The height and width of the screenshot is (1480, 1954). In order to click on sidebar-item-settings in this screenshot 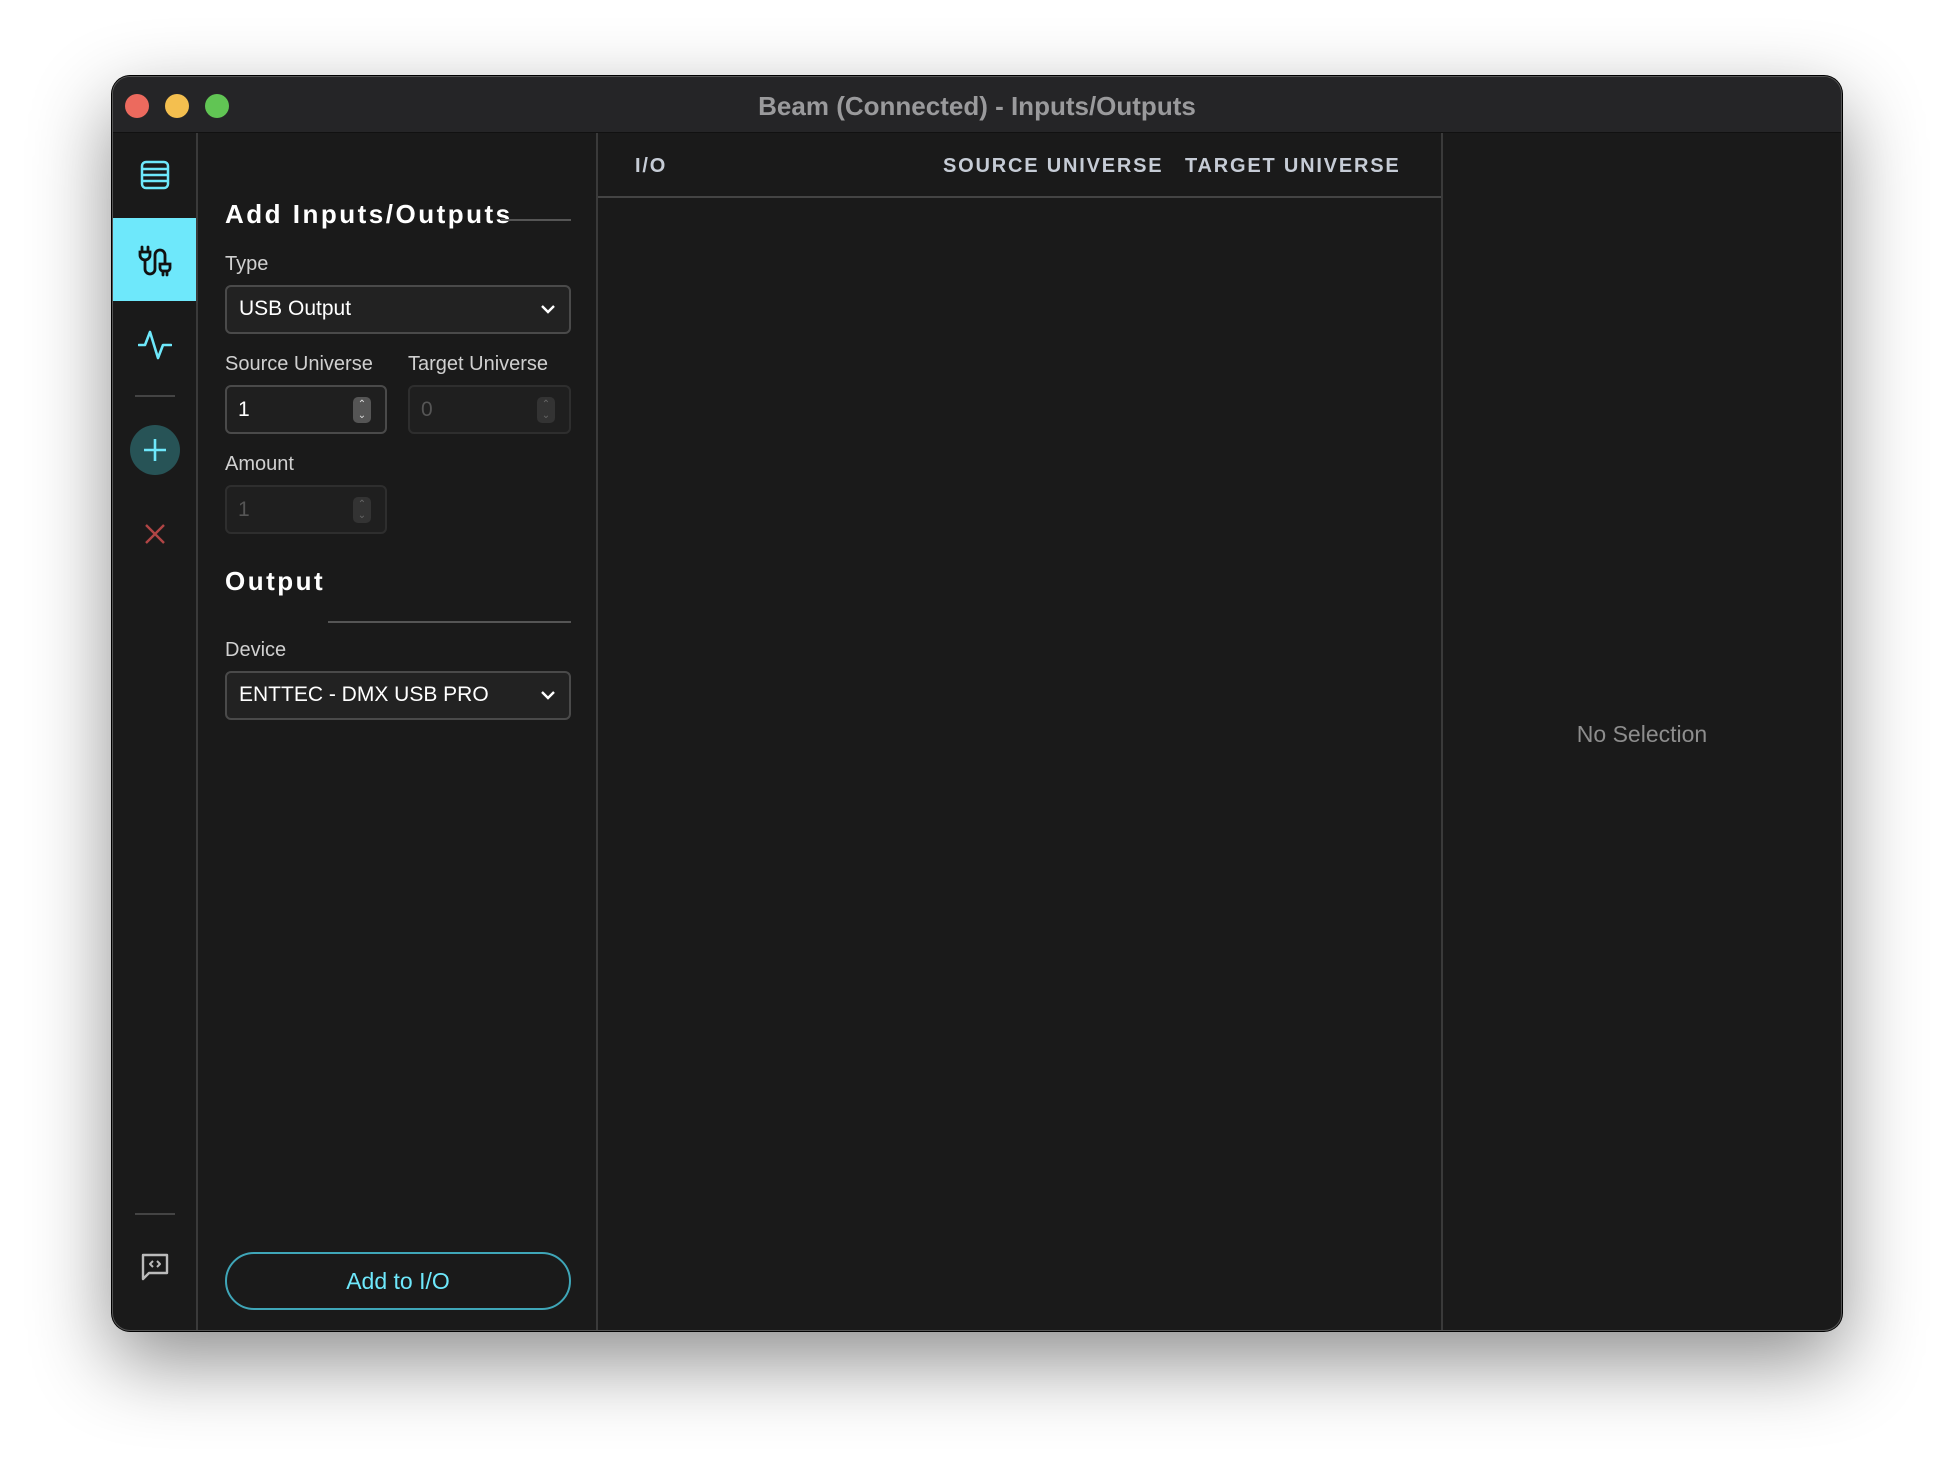, I will do `click(154, 1326)`.